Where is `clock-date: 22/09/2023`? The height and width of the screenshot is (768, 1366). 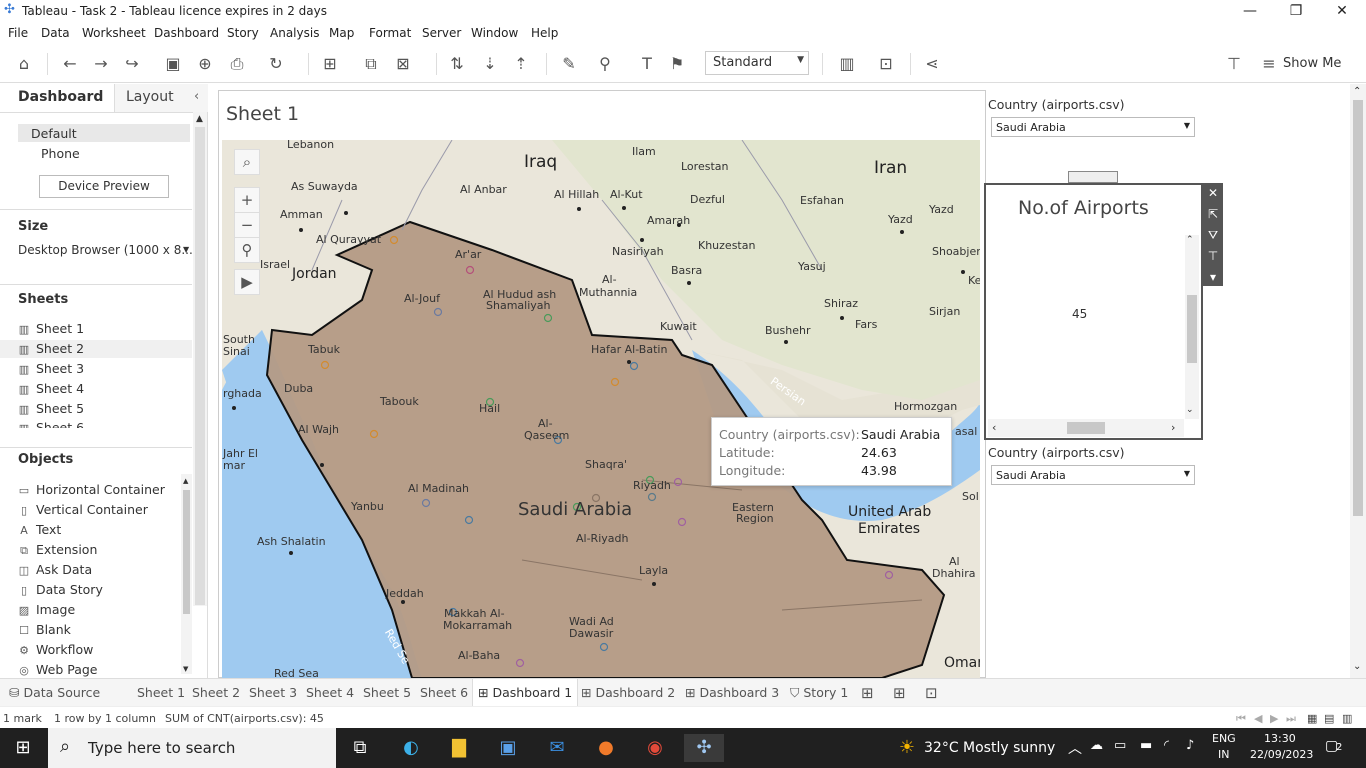
clock-date: 22/09/2023 is located at coordinates (1281, 754).